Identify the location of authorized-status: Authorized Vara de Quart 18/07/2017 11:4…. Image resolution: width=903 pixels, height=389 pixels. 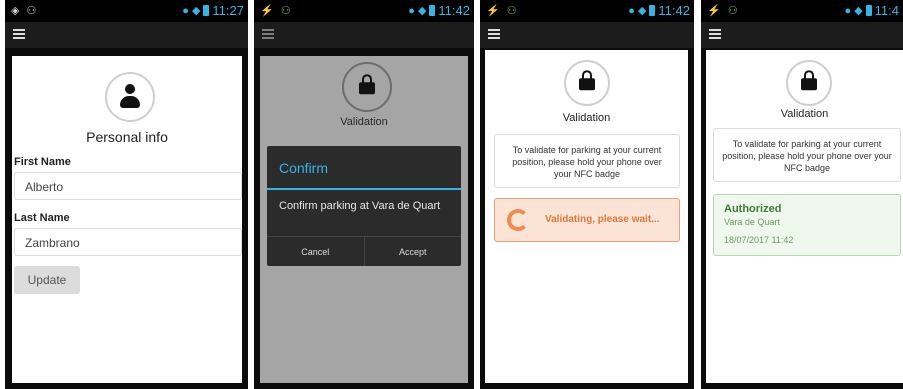
(807, 225).